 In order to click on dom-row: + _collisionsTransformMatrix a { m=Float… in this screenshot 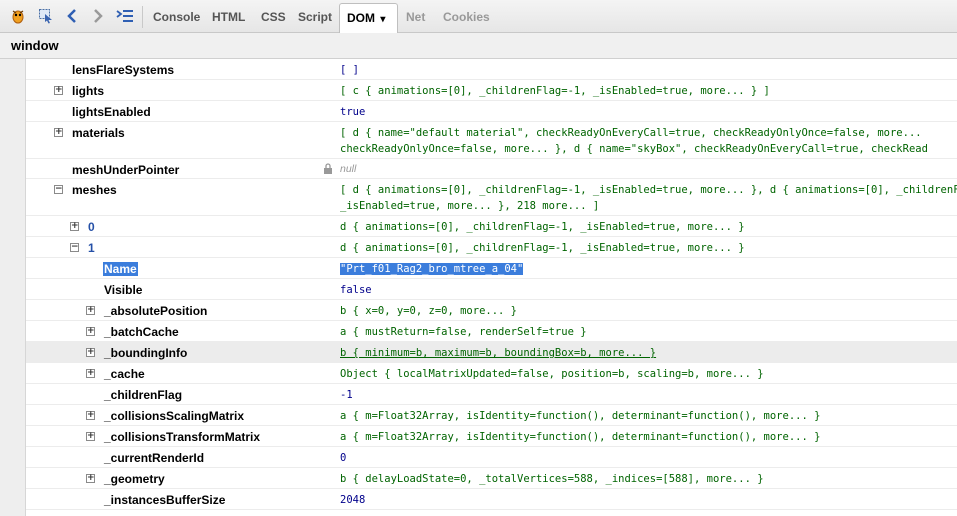, I will do `click(491, 436)`.